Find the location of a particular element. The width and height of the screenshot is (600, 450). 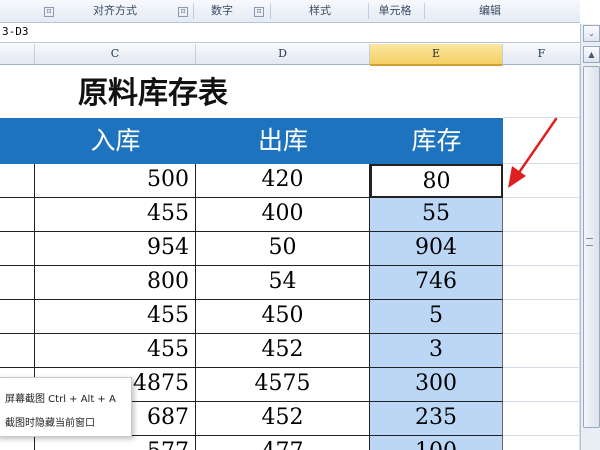

ribbon-group-label: 单元格 is located at coordinates (395, 10).